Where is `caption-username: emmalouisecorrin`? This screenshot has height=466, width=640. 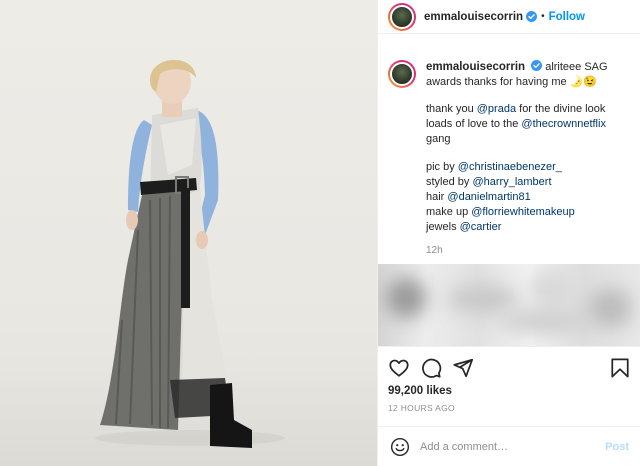 caption-username: emmalouisecorrin is located at coordinates (475, 67).